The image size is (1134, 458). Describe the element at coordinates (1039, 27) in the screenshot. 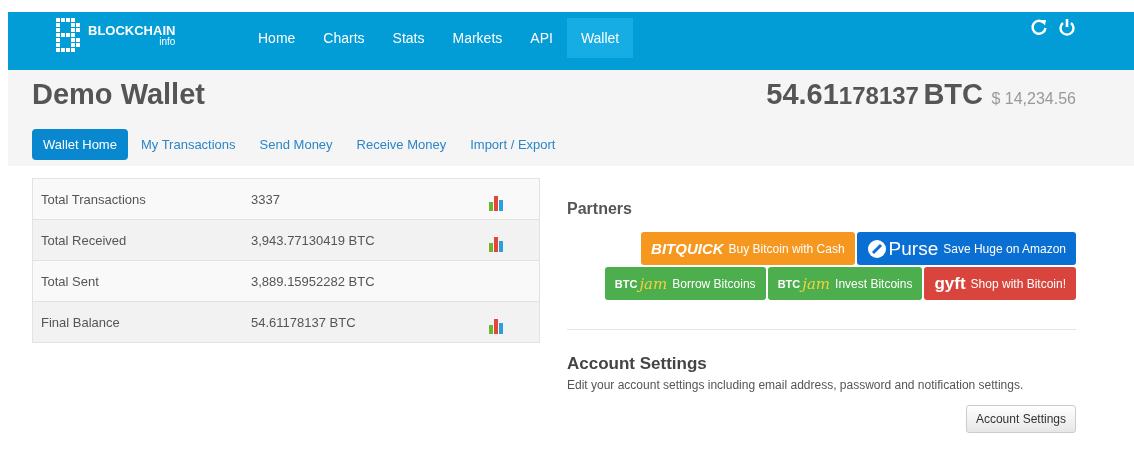

I see `refresh-icon` at that location.